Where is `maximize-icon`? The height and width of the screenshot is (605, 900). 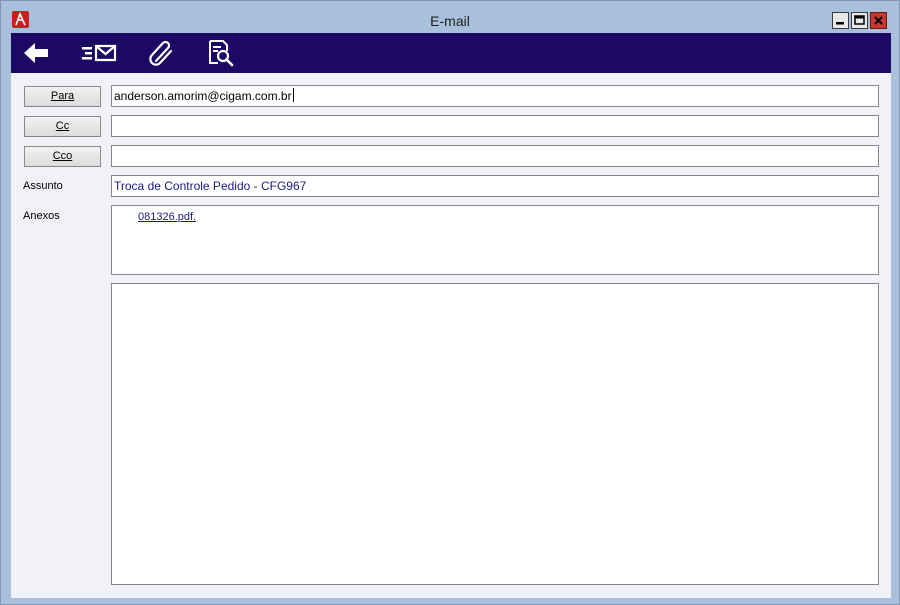 maximize-icon is located at coordinates (859, 20).